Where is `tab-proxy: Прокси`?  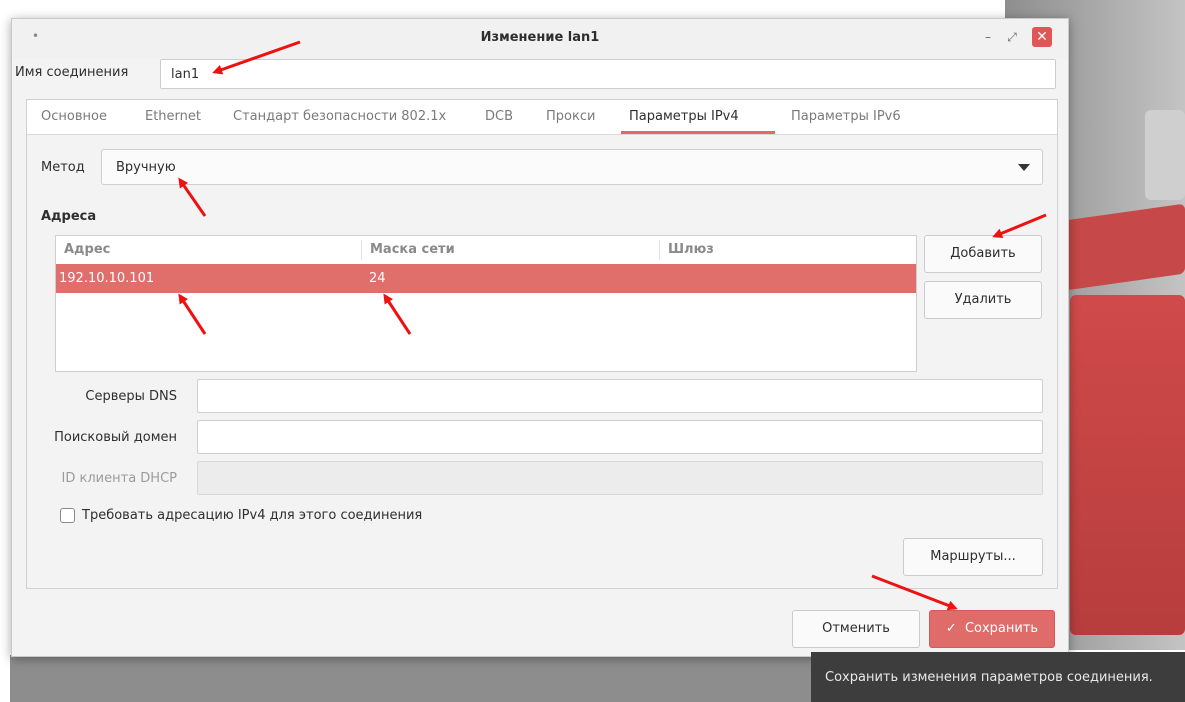 tab-proxy: Прокси is located at coordinates (570, 116).